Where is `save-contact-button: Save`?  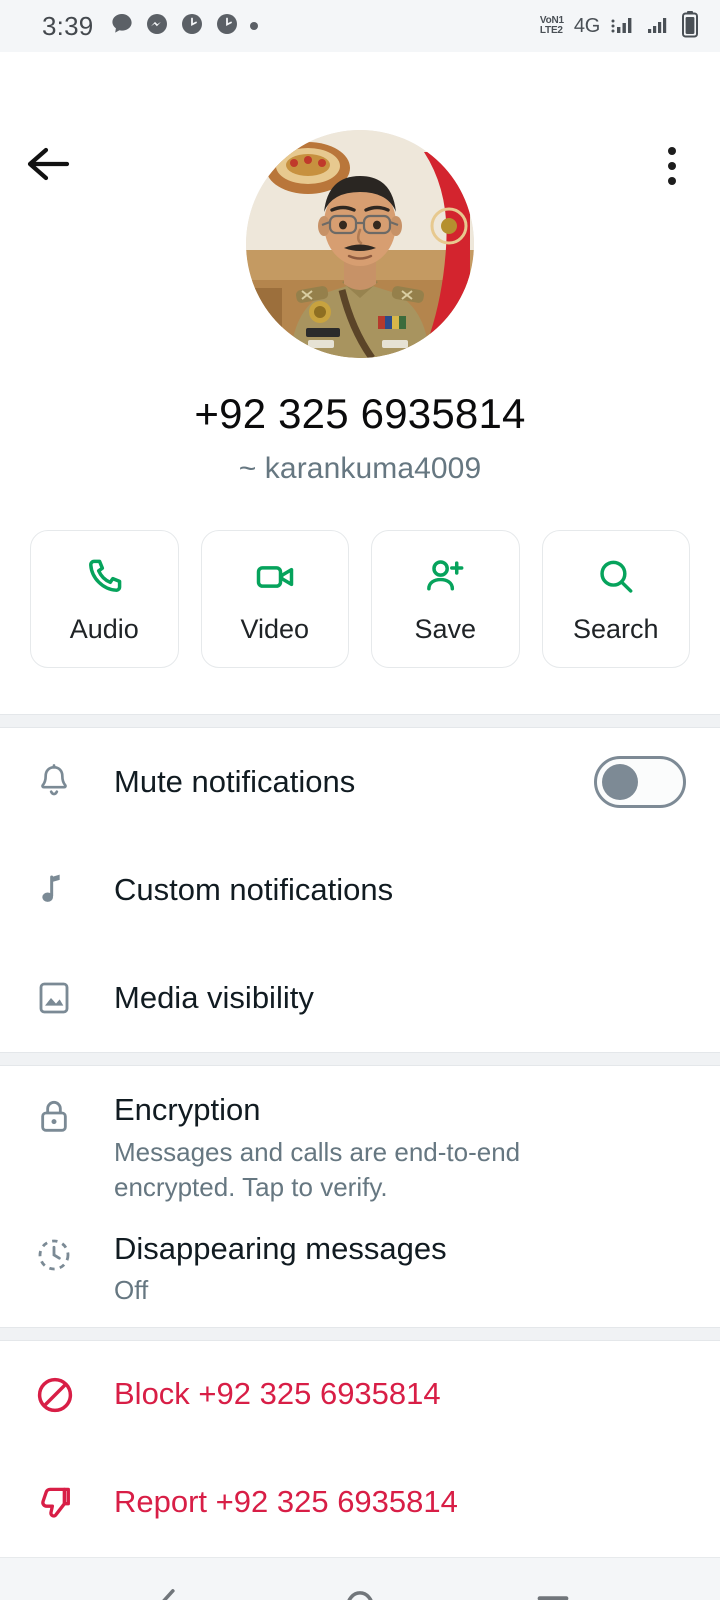 save-contact-button: Save is located at coordinates (445, 599).